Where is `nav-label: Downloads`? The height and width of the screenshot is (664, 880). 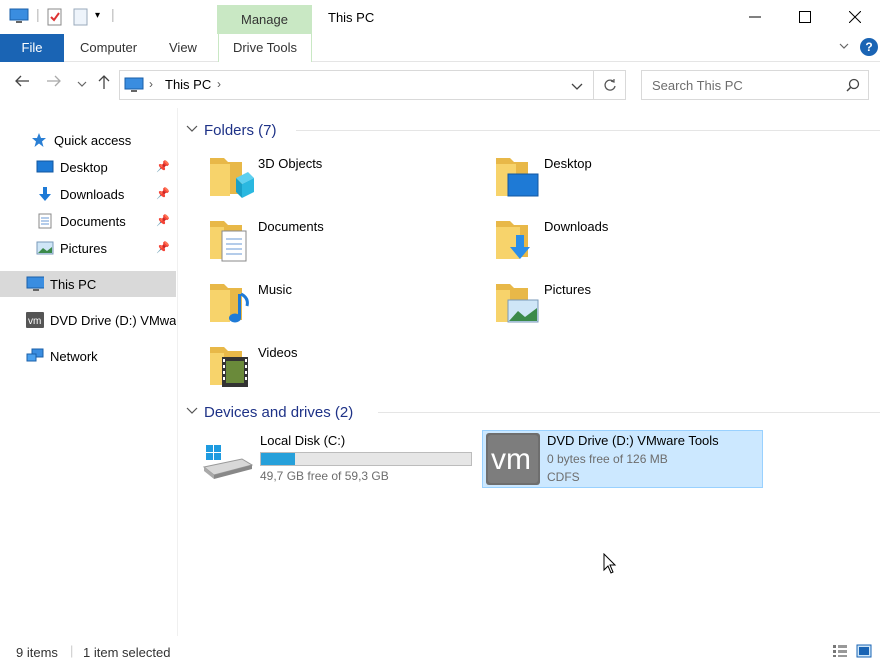 nav-label: Downloads is located at coordinates (92, 194).